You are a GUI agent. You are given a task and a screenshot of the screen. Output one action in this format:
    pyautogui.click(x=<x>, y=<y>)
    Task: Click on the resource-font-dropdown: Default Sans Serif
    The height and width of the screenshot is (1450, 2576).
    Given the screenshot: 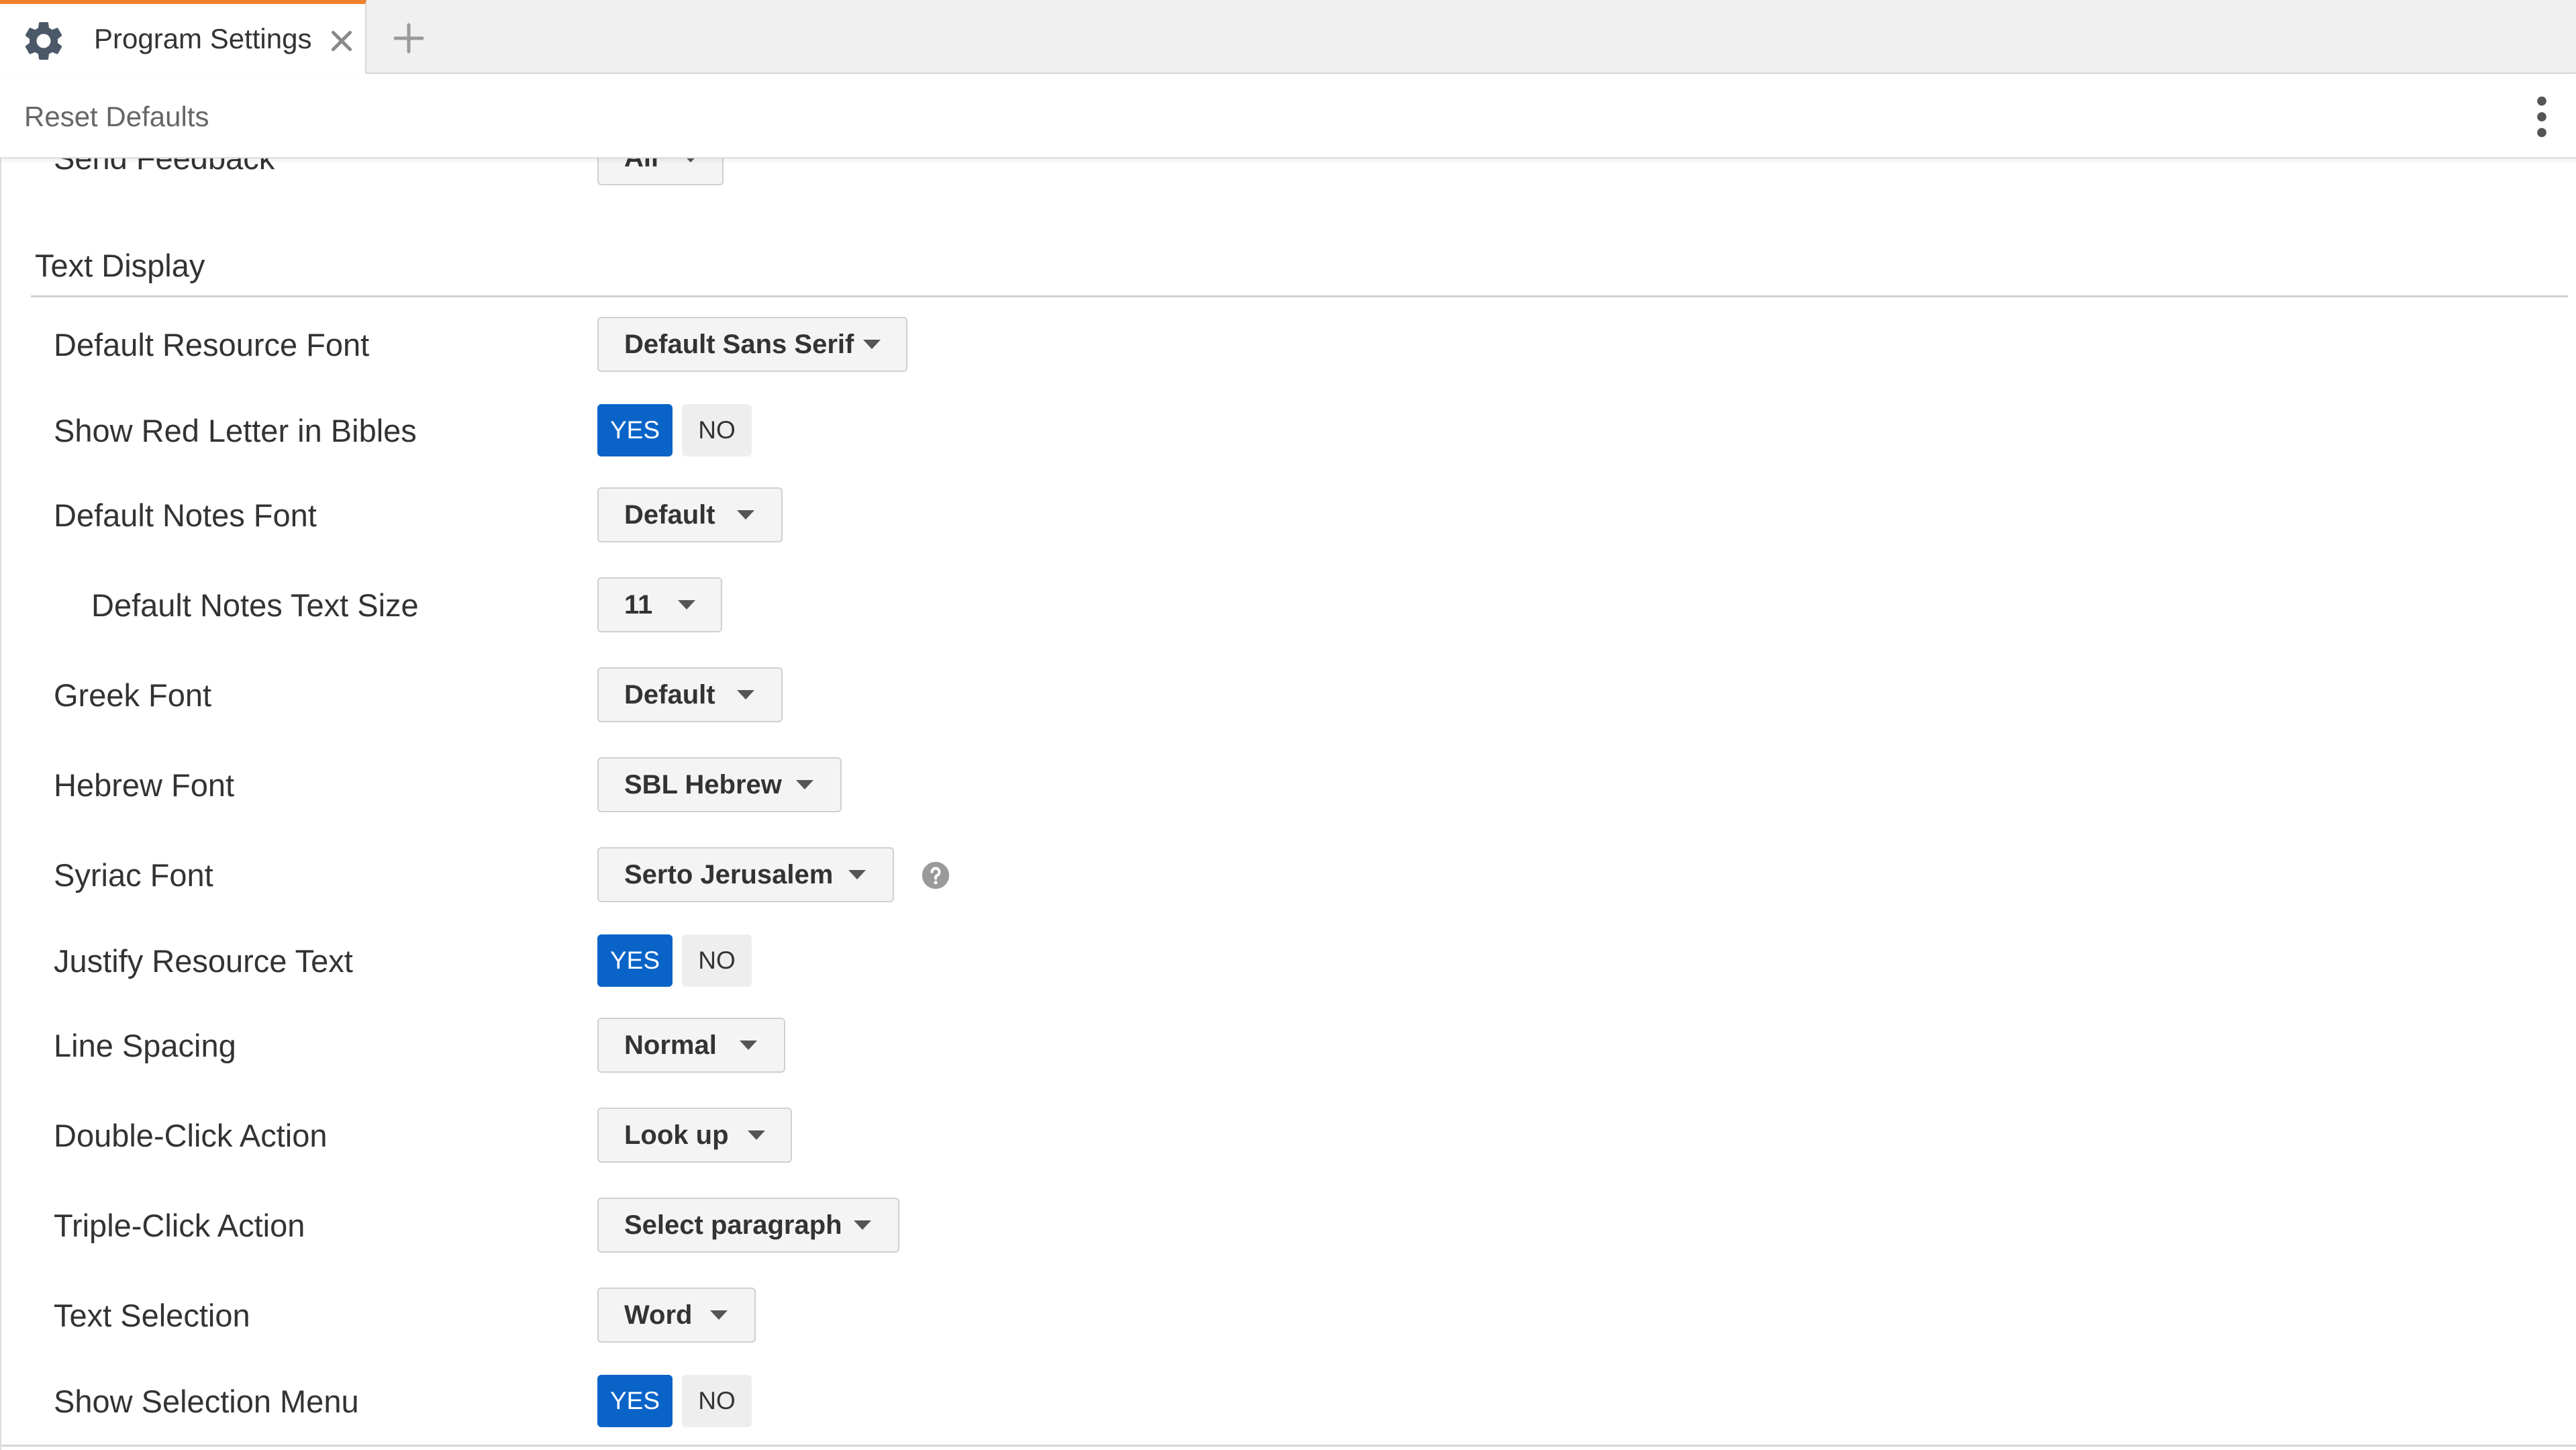 What is the action you would take?
    pyautogui.click(x=752, y=344)
    